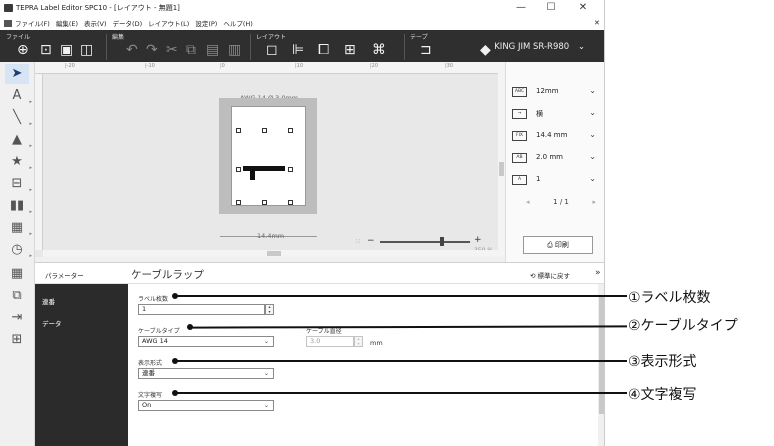 The width and height of the screenshot is (774, 446). I want to click on open-file-icon: ⊡, so click(46, 50).